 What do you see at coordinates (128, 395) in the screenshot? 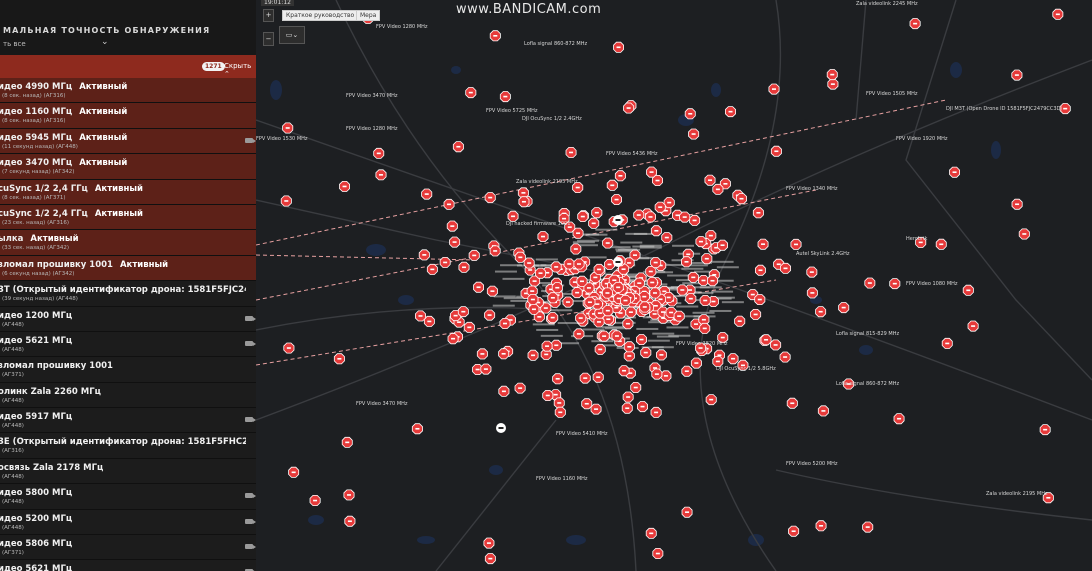
I see `detection-row: олинк Zala 2260 МГц (АГ448)` at bounding box center [128, 395].